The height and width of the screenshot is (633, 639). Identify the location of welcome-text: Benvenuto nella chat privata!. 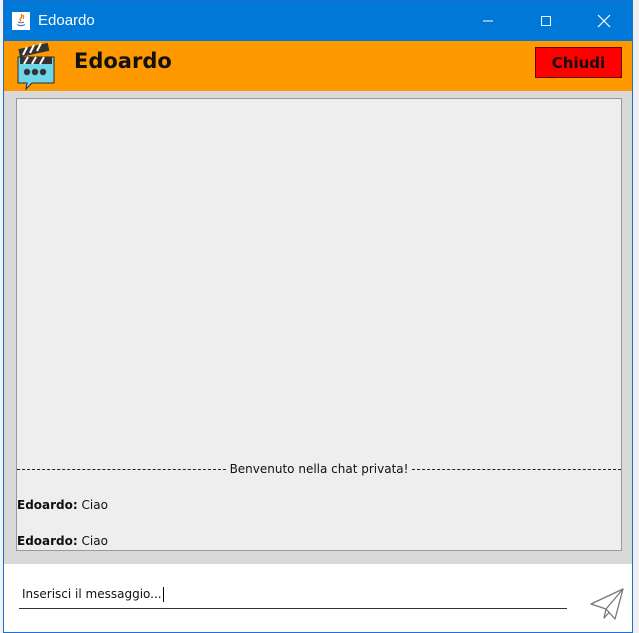
(319, 469).